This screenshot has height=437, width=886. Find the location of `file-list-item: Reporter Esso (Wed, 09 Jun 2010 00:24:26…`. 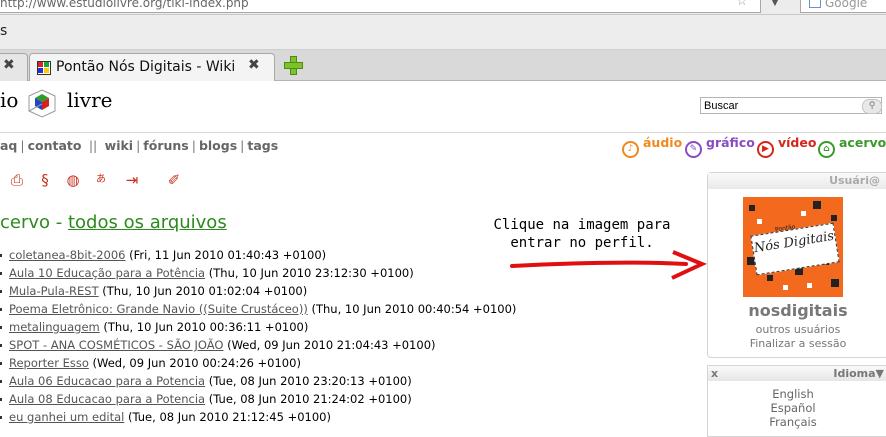

file-list-item: Reporter Esso (Wed, 09 Jun 2010 00:24:26… is located at coordinates (258, 363).